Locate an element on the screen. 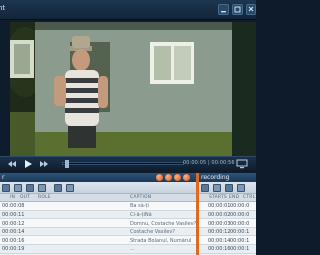  transport-bar: 00:00:05 | 00:00:56 is located at coordinates (128, 163).